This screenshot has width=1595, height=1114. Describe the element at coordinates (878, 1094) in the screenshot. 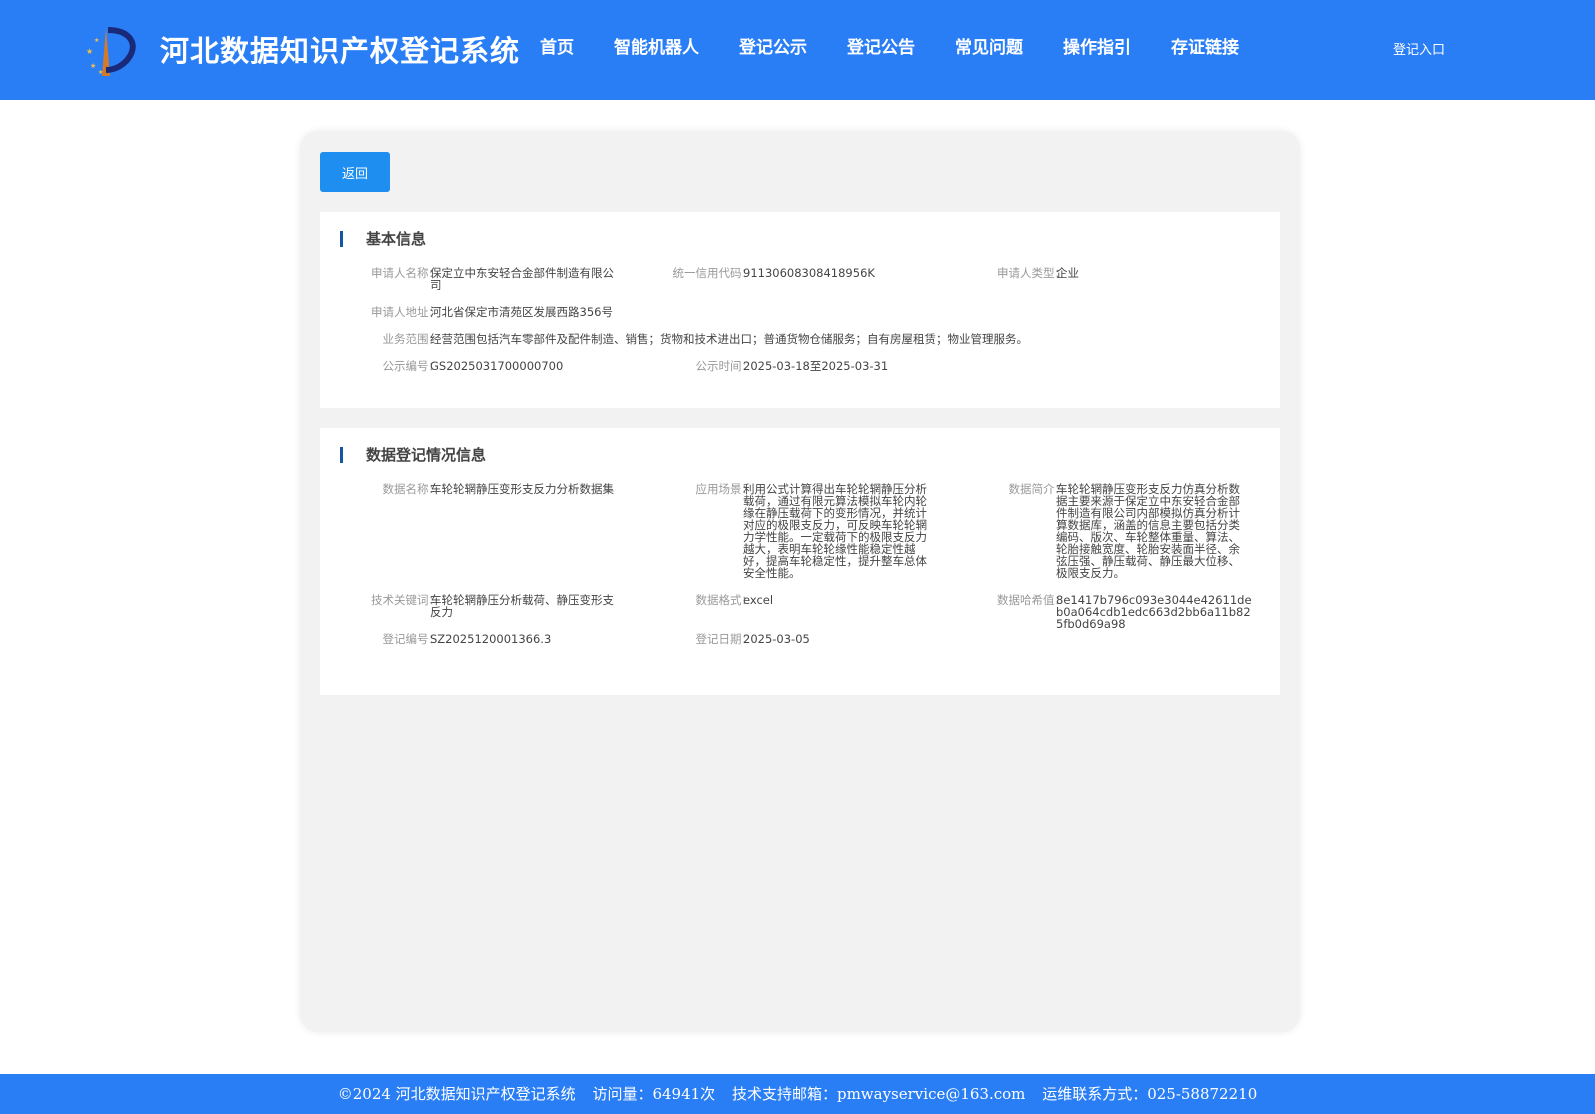

I see `footer-support-email: 技术支持邮箱：pmwayservice@163.com` at that location.